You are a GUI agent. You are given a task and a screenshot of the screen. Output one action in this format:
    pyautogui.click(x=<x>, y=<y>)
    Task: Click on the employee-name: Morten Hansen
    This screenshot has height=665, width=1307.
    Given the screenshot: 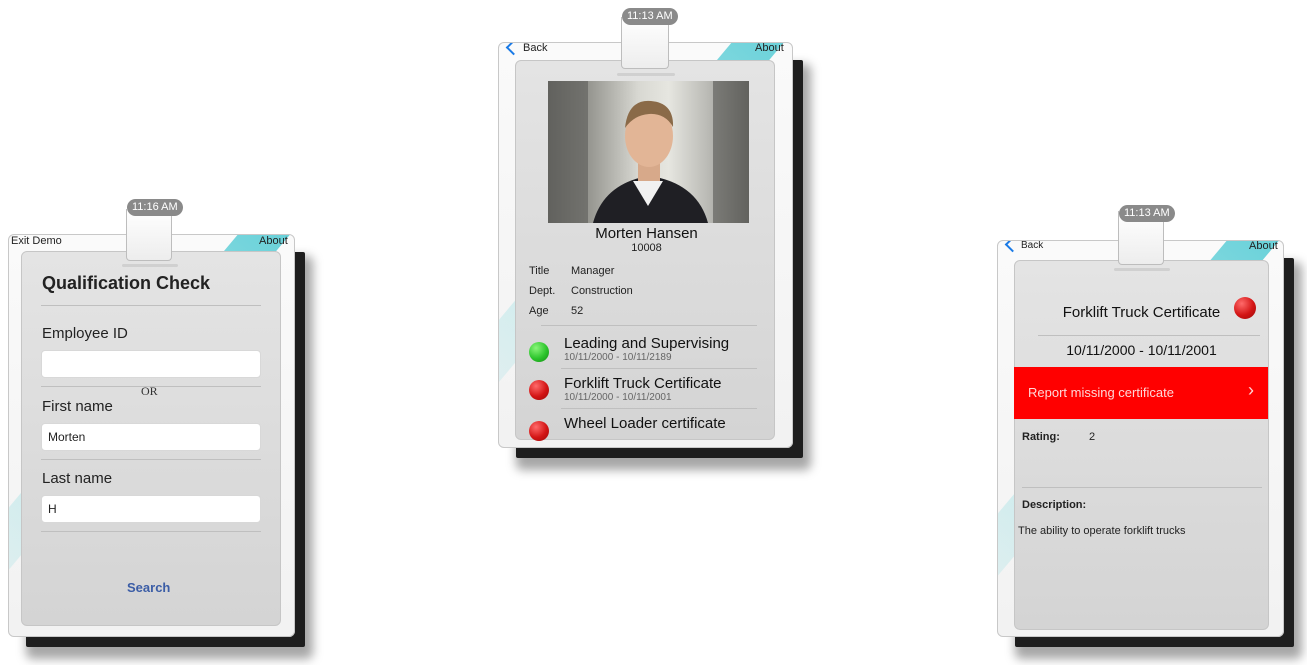 What is the action you would take?
    pyautogui.click(x=646, y=233)
    